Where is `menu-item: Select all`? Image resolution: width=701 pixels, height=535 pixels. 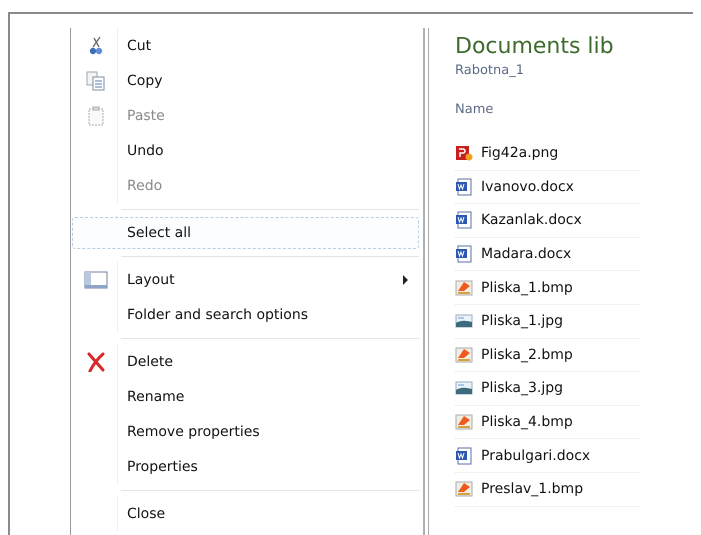
menu-item: Select all is located at coordinates (245, 232).